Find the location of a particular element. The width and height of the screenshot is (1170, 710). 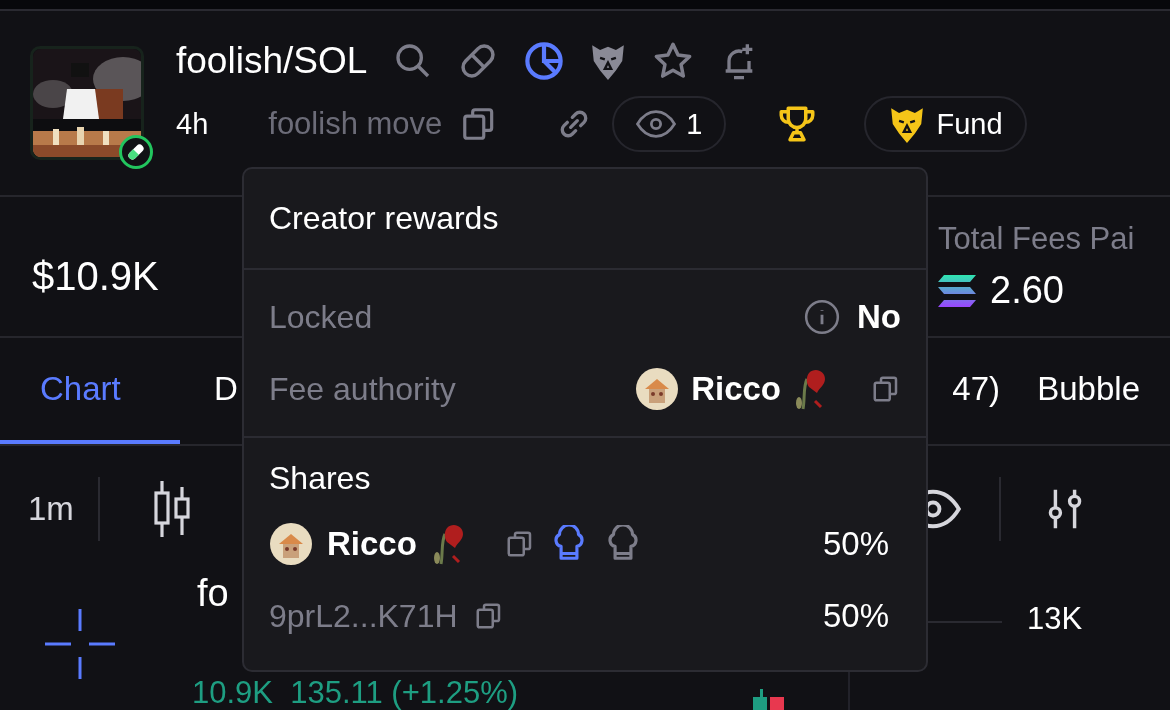

token-age: 4h is located at coordinates (192, 124).